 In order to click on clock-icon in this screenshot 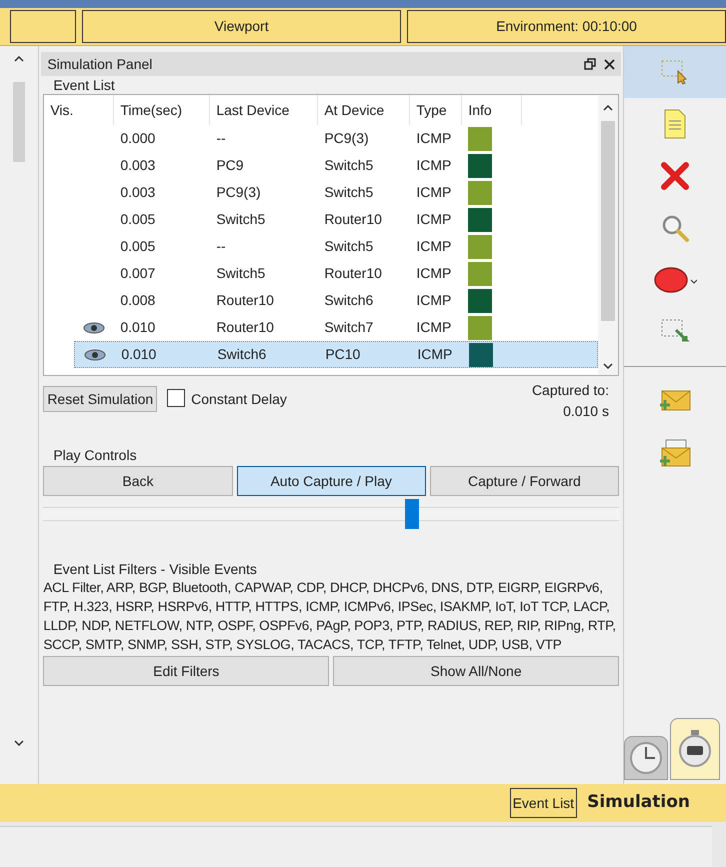, I will do `click(646, 758)`.